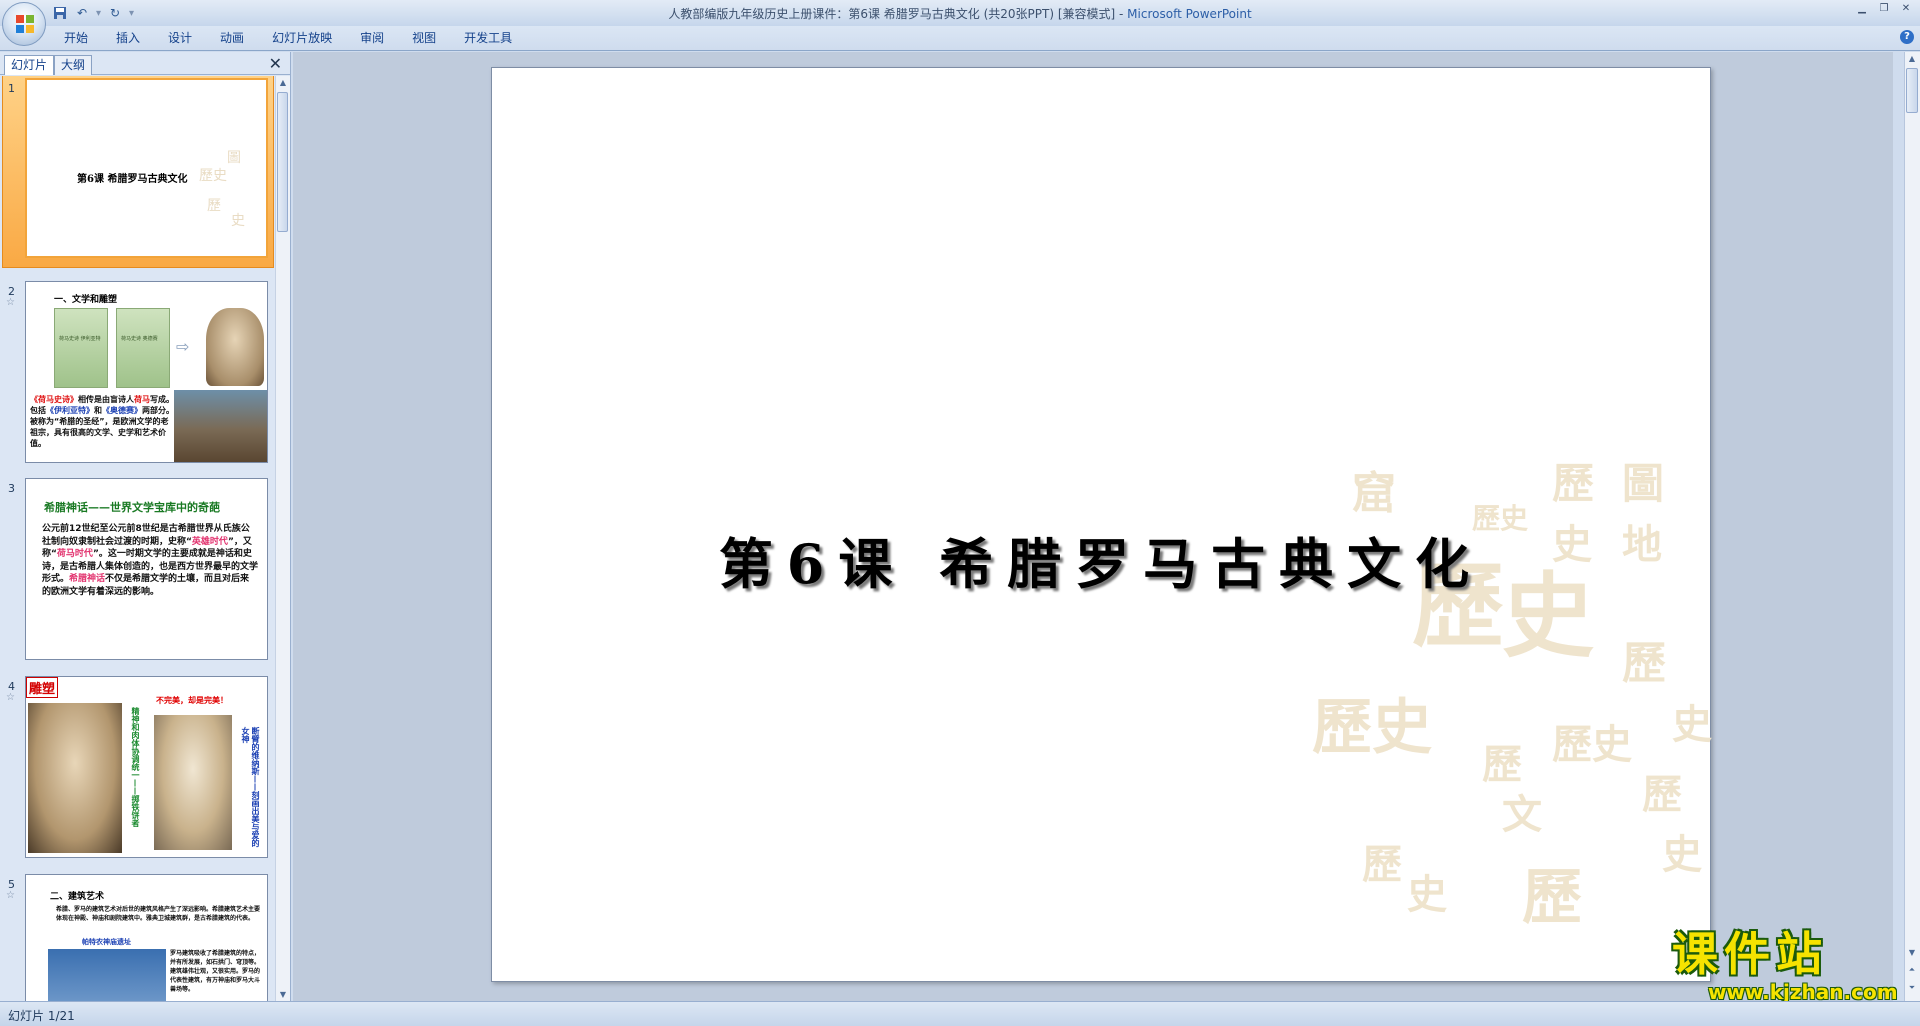 This screenshot has width=1920, height=1026. Describe the element at coordinates (77, 897) in the screenshot. I see `slide-5-heading: 二、建筑艺术` at that location.